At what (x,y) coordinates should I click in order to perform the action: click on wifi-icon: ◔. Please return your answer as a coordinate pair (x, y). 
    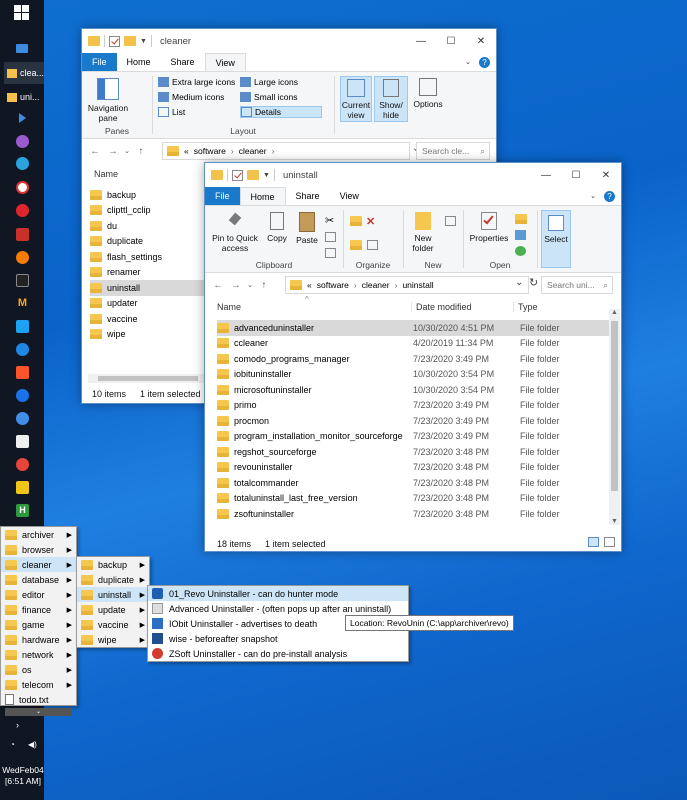
    Looking at the image, I should click on (12, 744).